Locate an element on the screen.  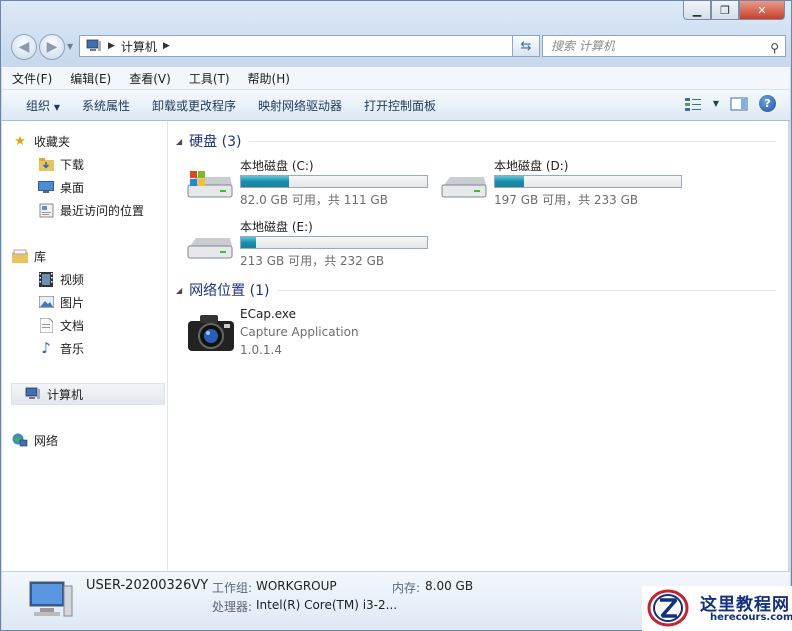
hard-drives-group-header: ◢ 硬盘 (3) is located at coordinates (476, 141).